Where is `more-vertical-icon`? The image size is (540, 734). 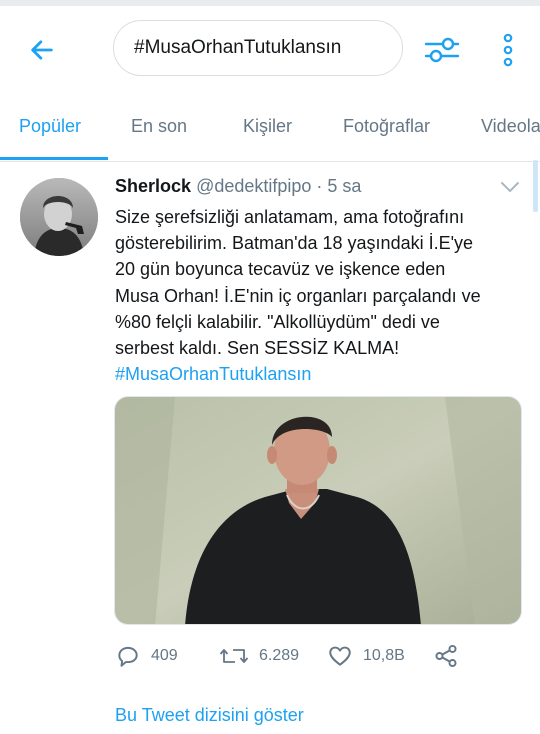
more-vertical-icon is located at coordinates (508, 50).